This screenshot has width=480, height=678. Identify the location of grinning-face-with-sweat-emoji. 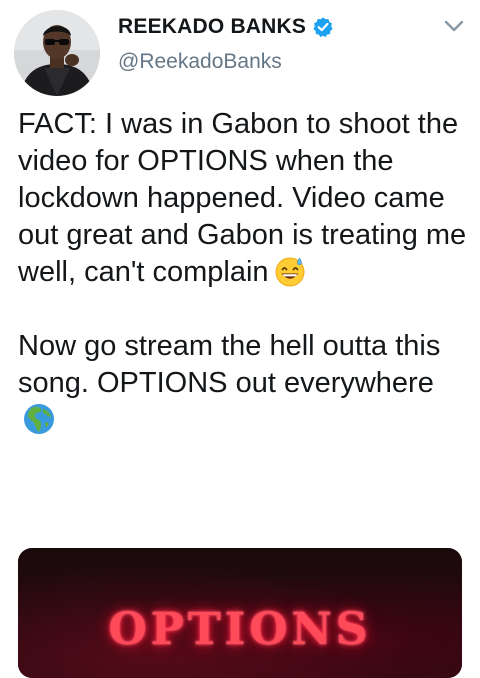
(290, 271).